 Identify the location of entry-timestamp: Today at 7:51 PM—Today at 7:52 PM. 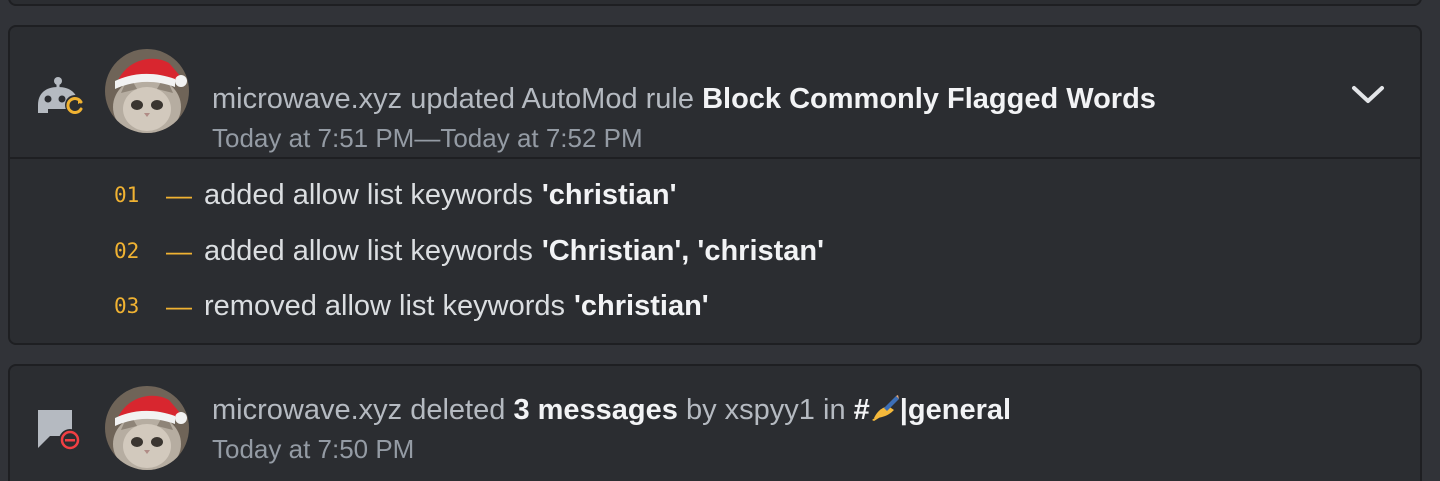
(427, 138).